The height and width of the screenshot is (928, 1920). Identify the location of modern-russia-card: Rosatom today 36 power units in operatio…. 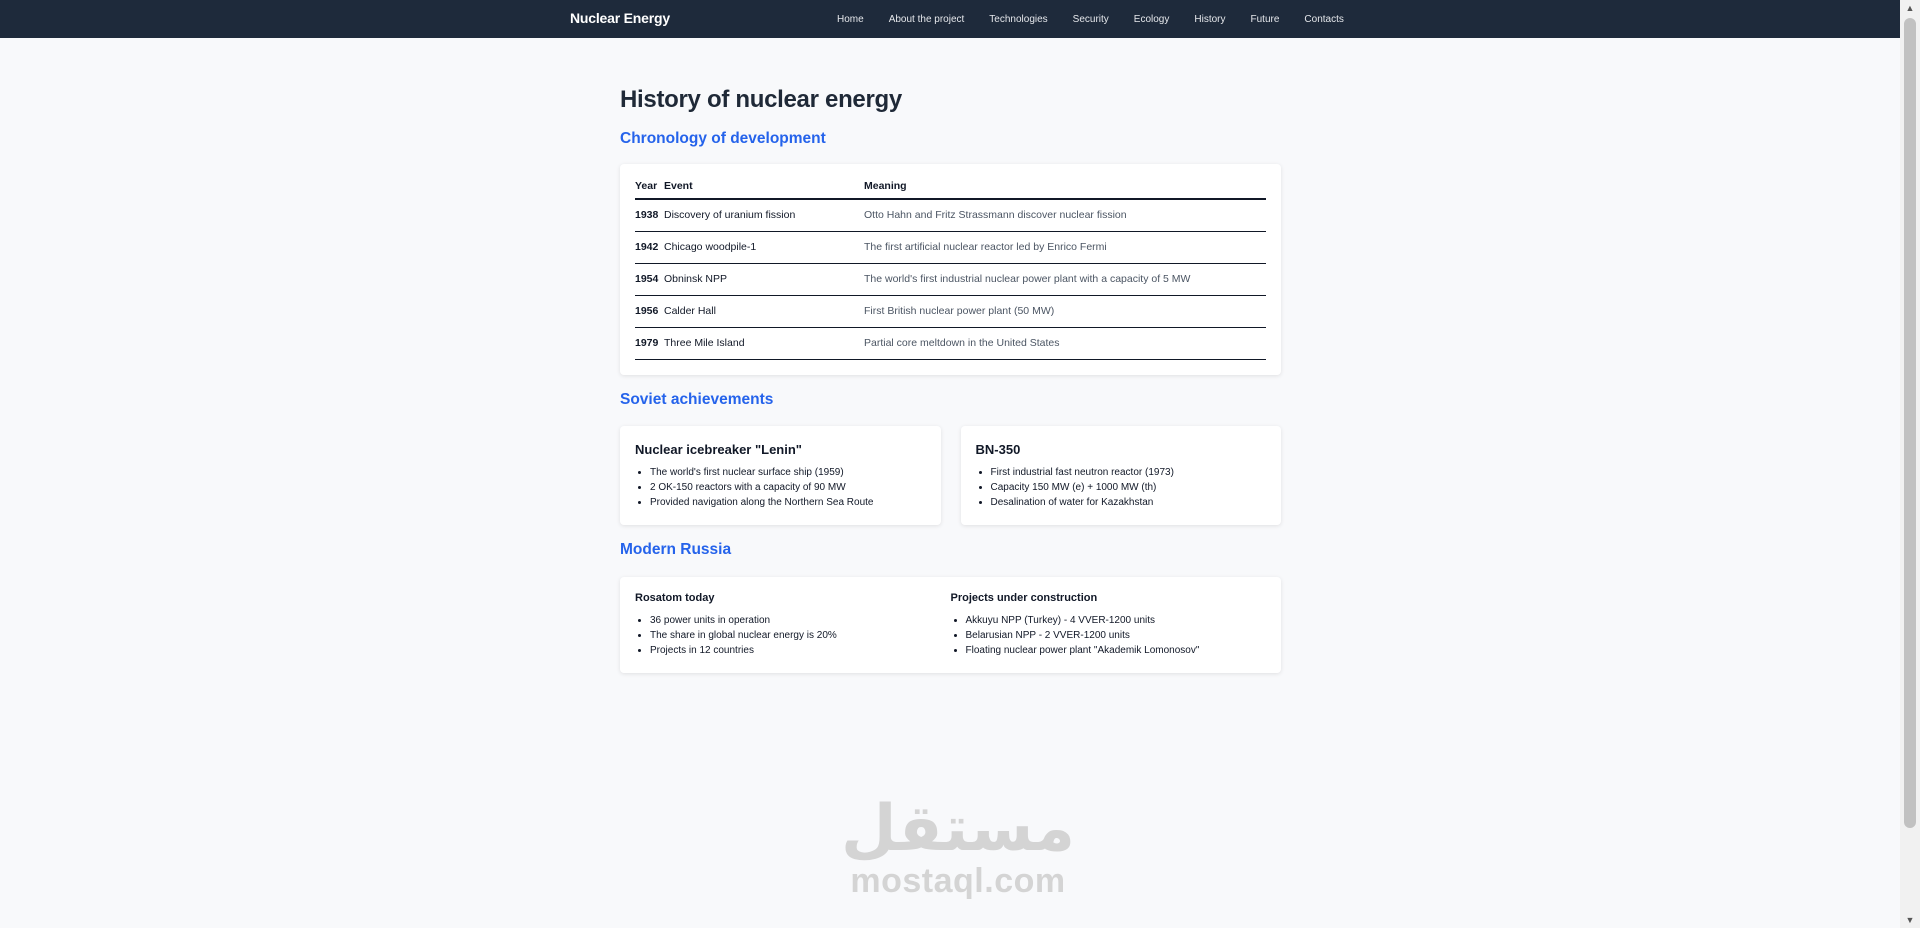
(950, 624).